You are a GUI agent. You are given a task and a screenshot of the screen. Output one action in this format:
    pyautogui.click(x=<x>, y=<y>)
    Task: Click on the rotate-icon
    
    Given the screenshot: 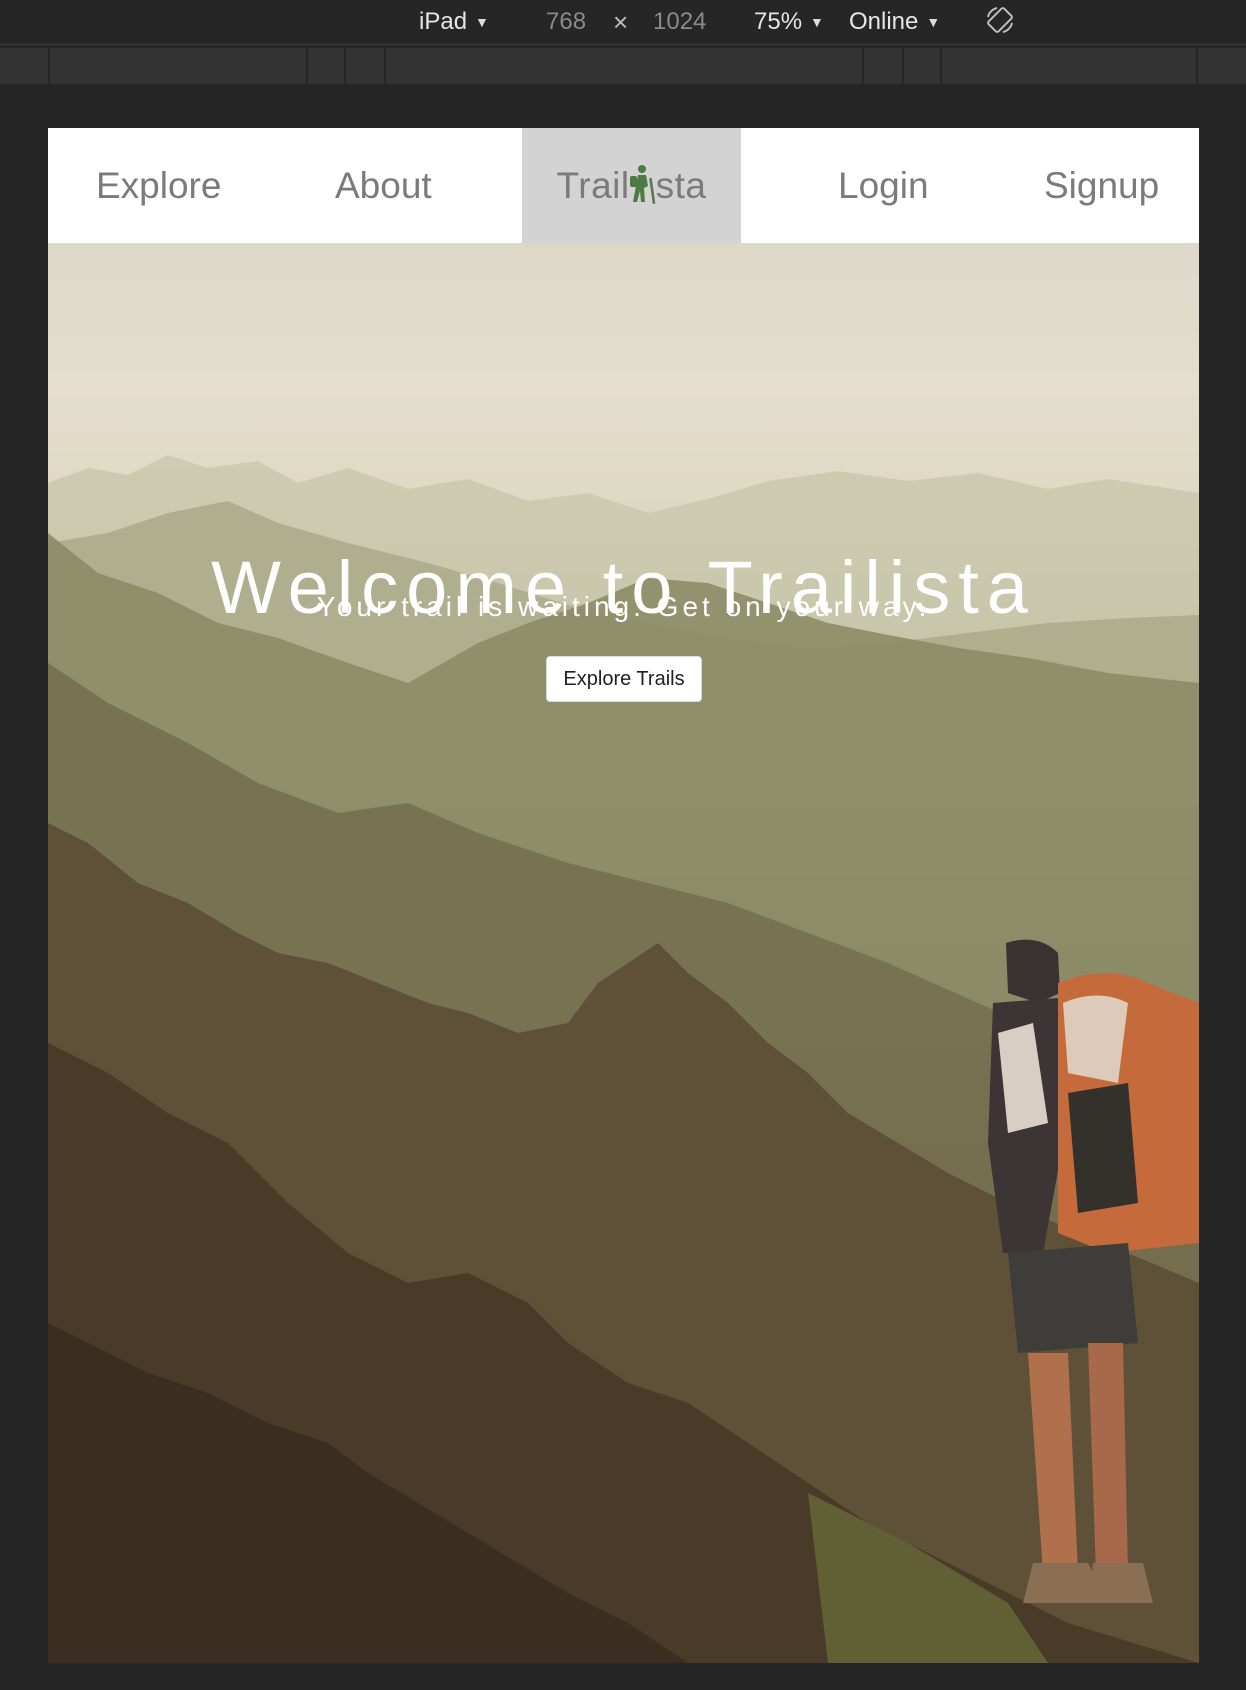 What is the action you would take?
    pyautogui.click(x=1000, y=20)
    